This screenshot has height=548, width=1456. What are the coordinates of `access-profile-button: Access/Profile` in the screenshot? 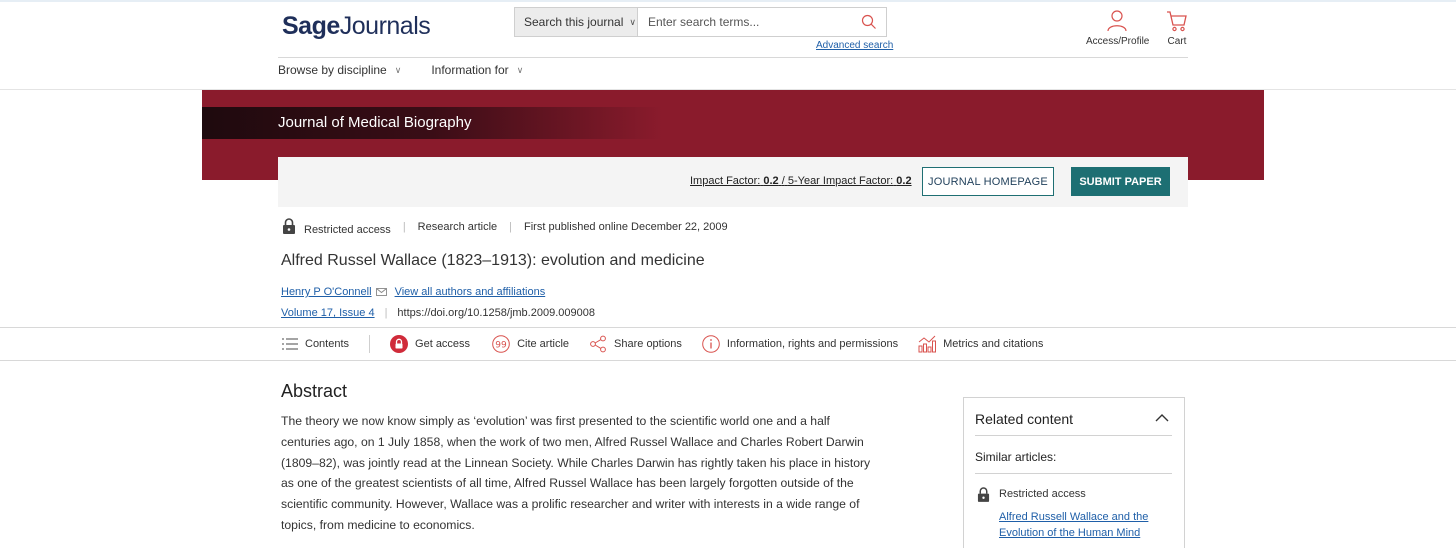 It's located at (1118, 28).